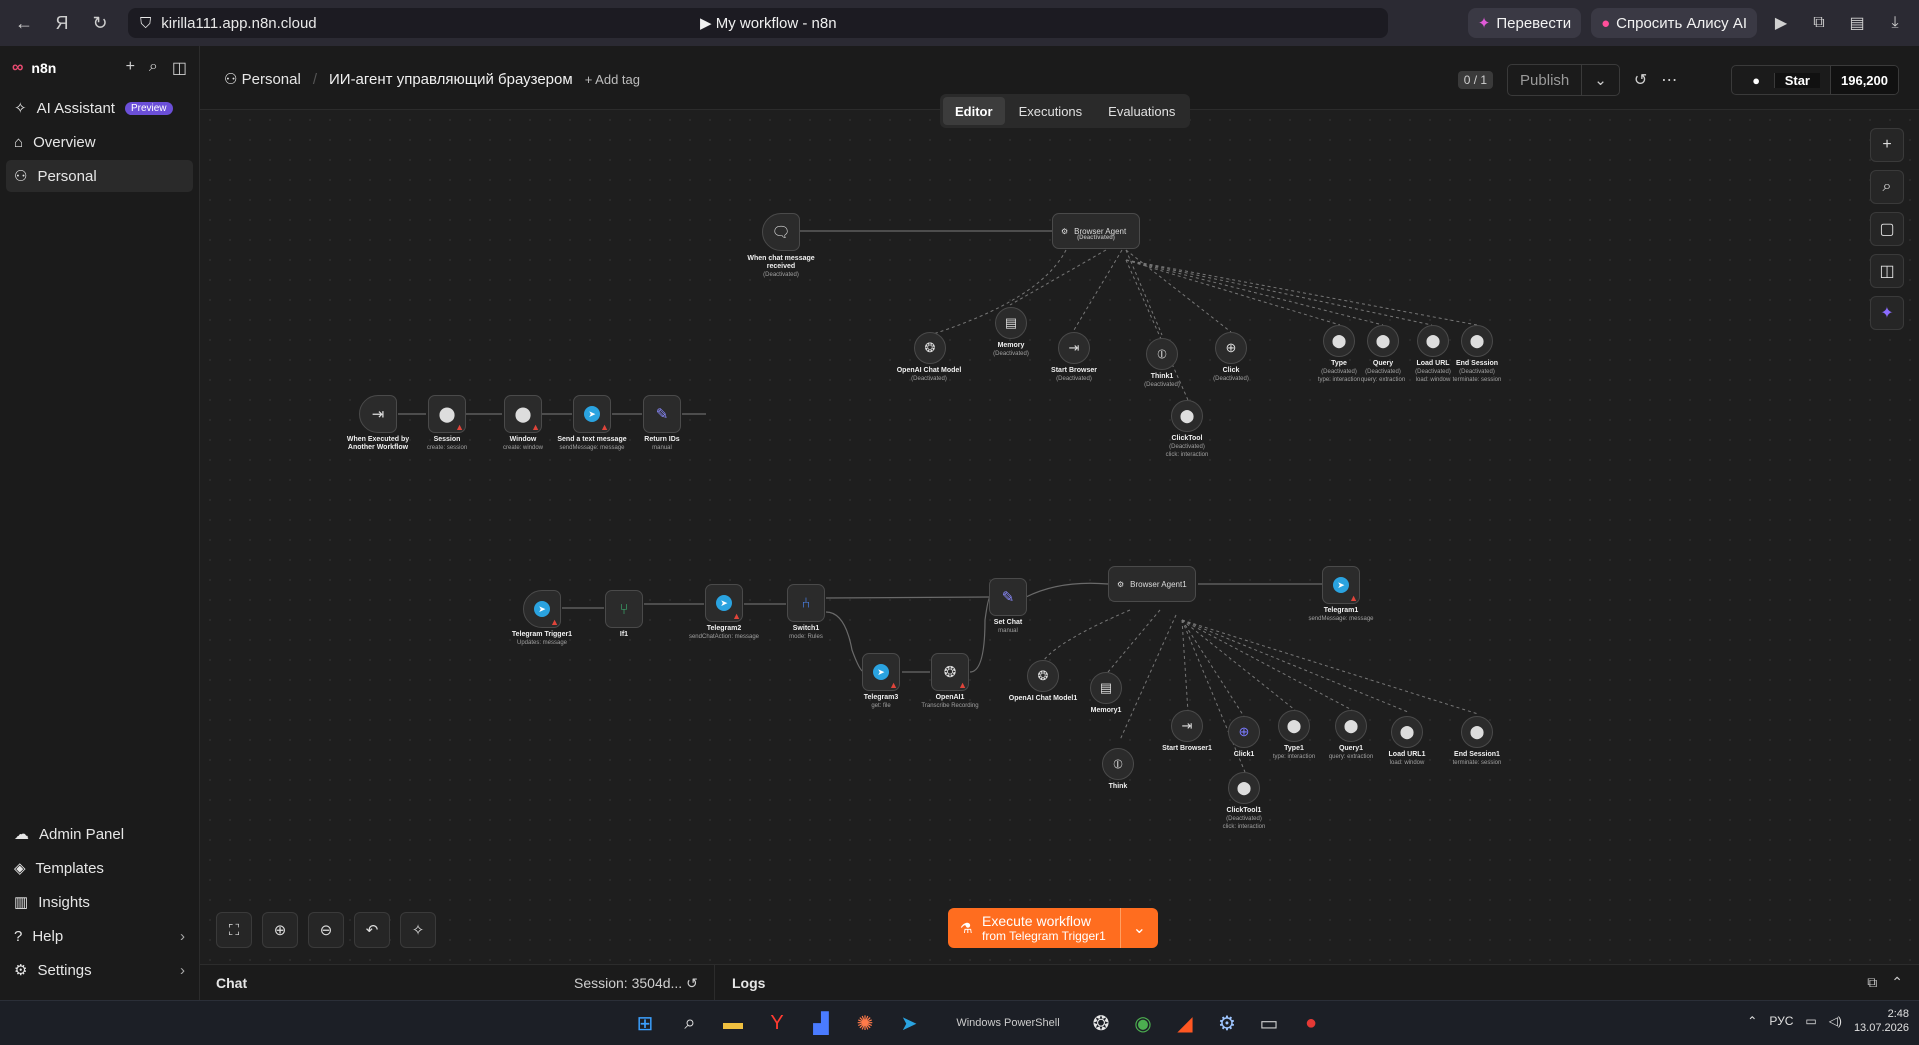  Describe the element at coordinates (1106, 710) in the screenshot. I see `memory1-label: Memory1` at that location.